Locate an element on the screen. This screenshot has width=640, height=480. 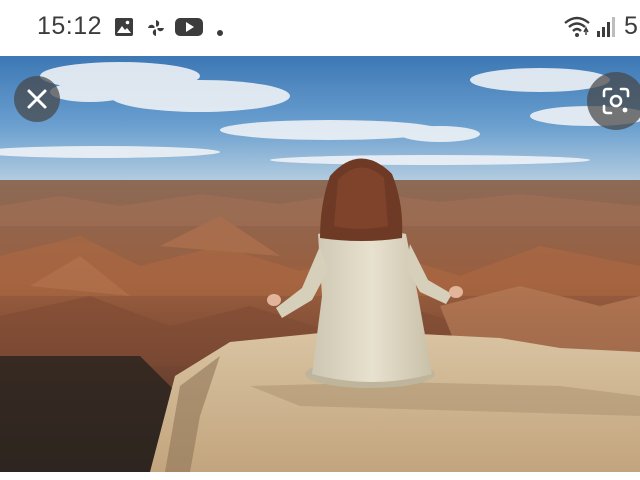
status-time: 15:12 is located at coordinates (70, 26).